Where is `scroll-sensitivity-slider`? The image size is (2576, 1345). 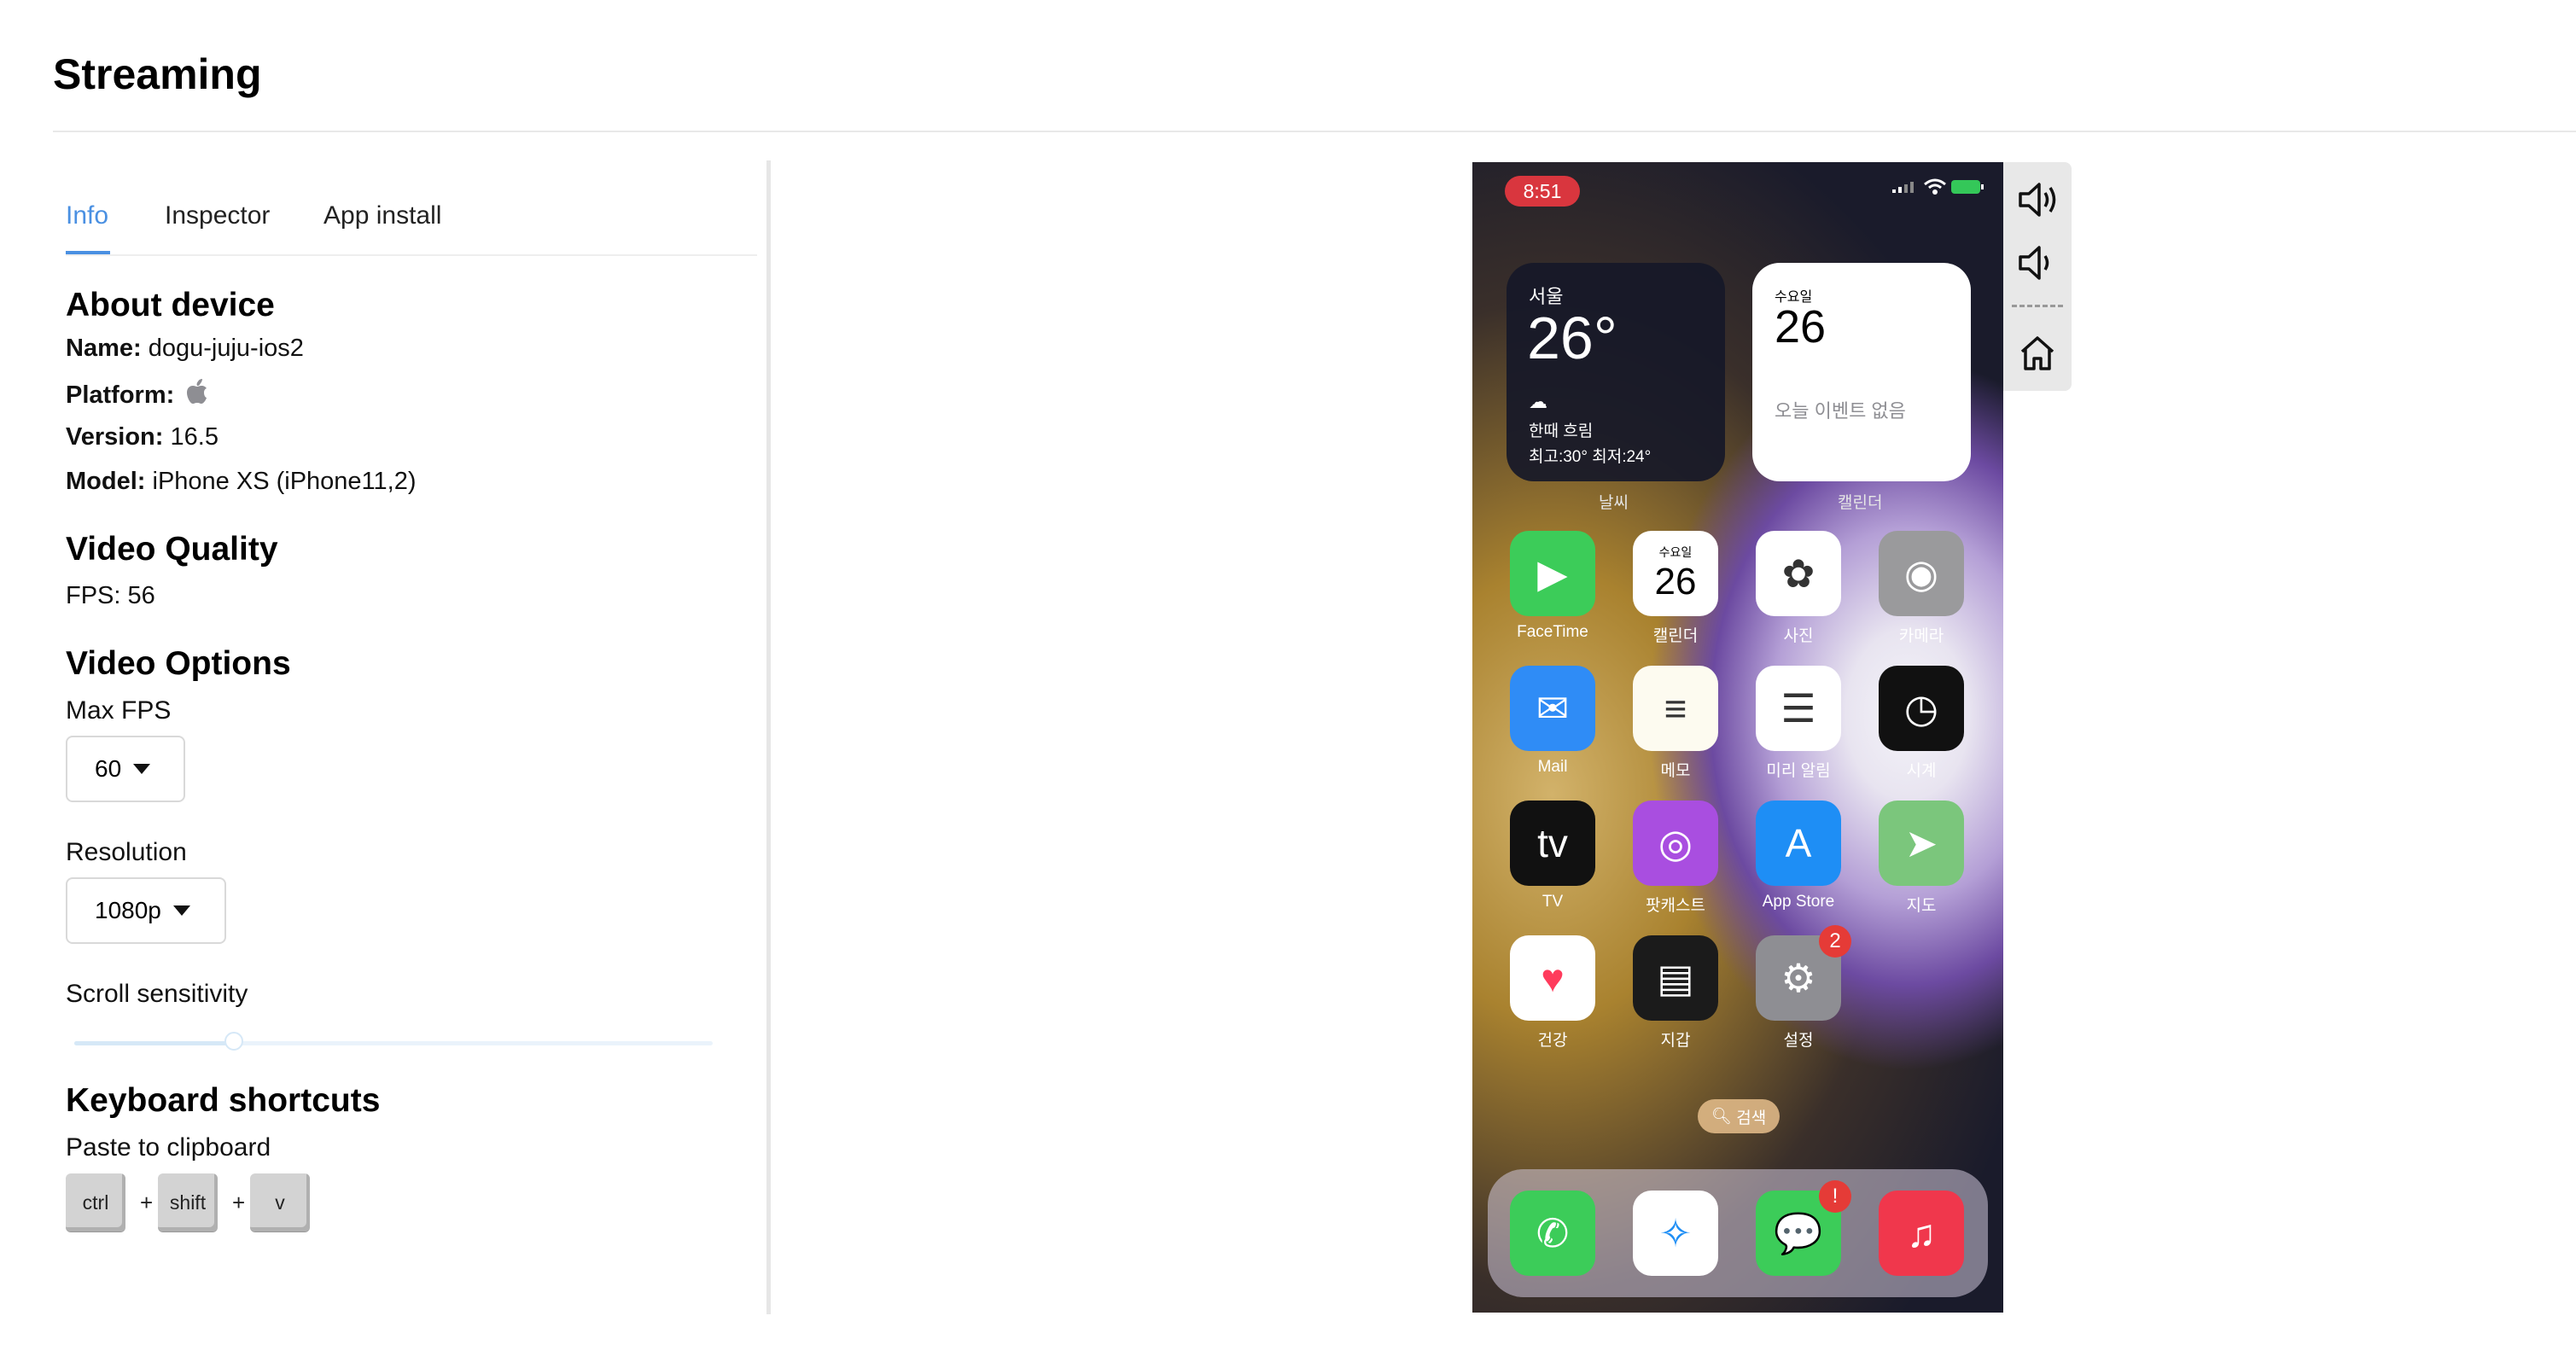 scroll-sensitivity-slider is located at coordinates (393, 1041).